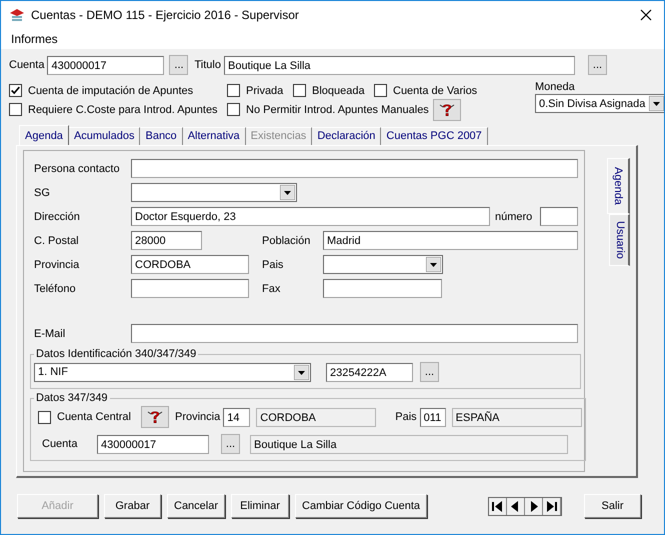  I want to click on action-button: Eliminar, so click(260, 506).